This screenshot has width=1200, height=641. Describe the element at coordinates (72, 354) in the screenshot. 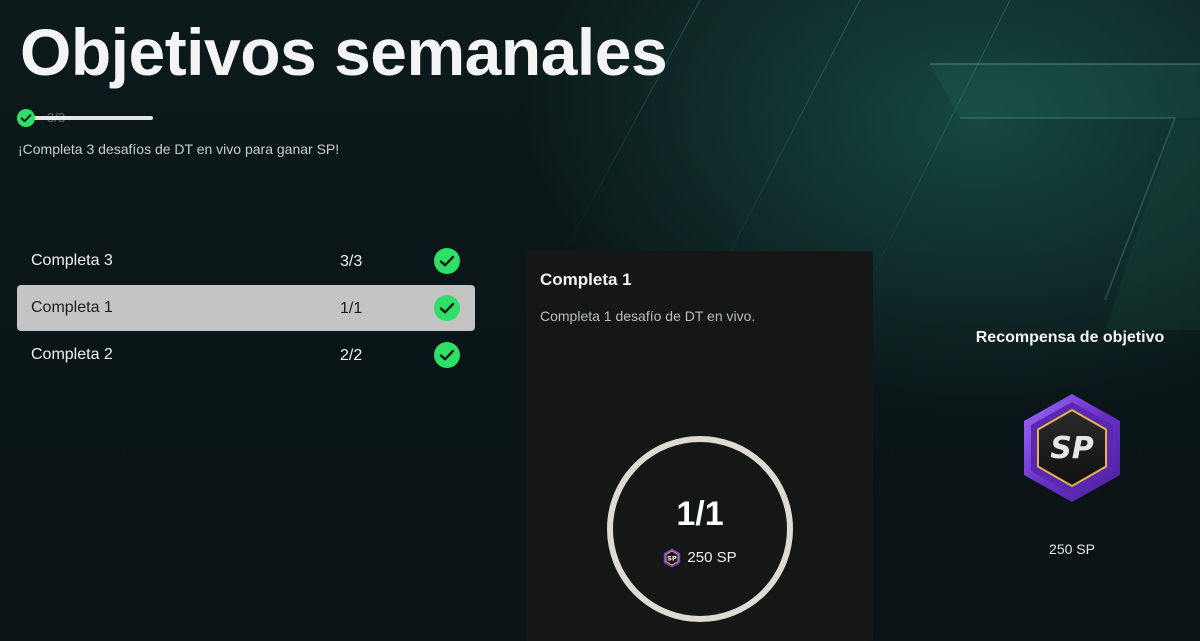

I see `objective-label: Completa 2` at that location.